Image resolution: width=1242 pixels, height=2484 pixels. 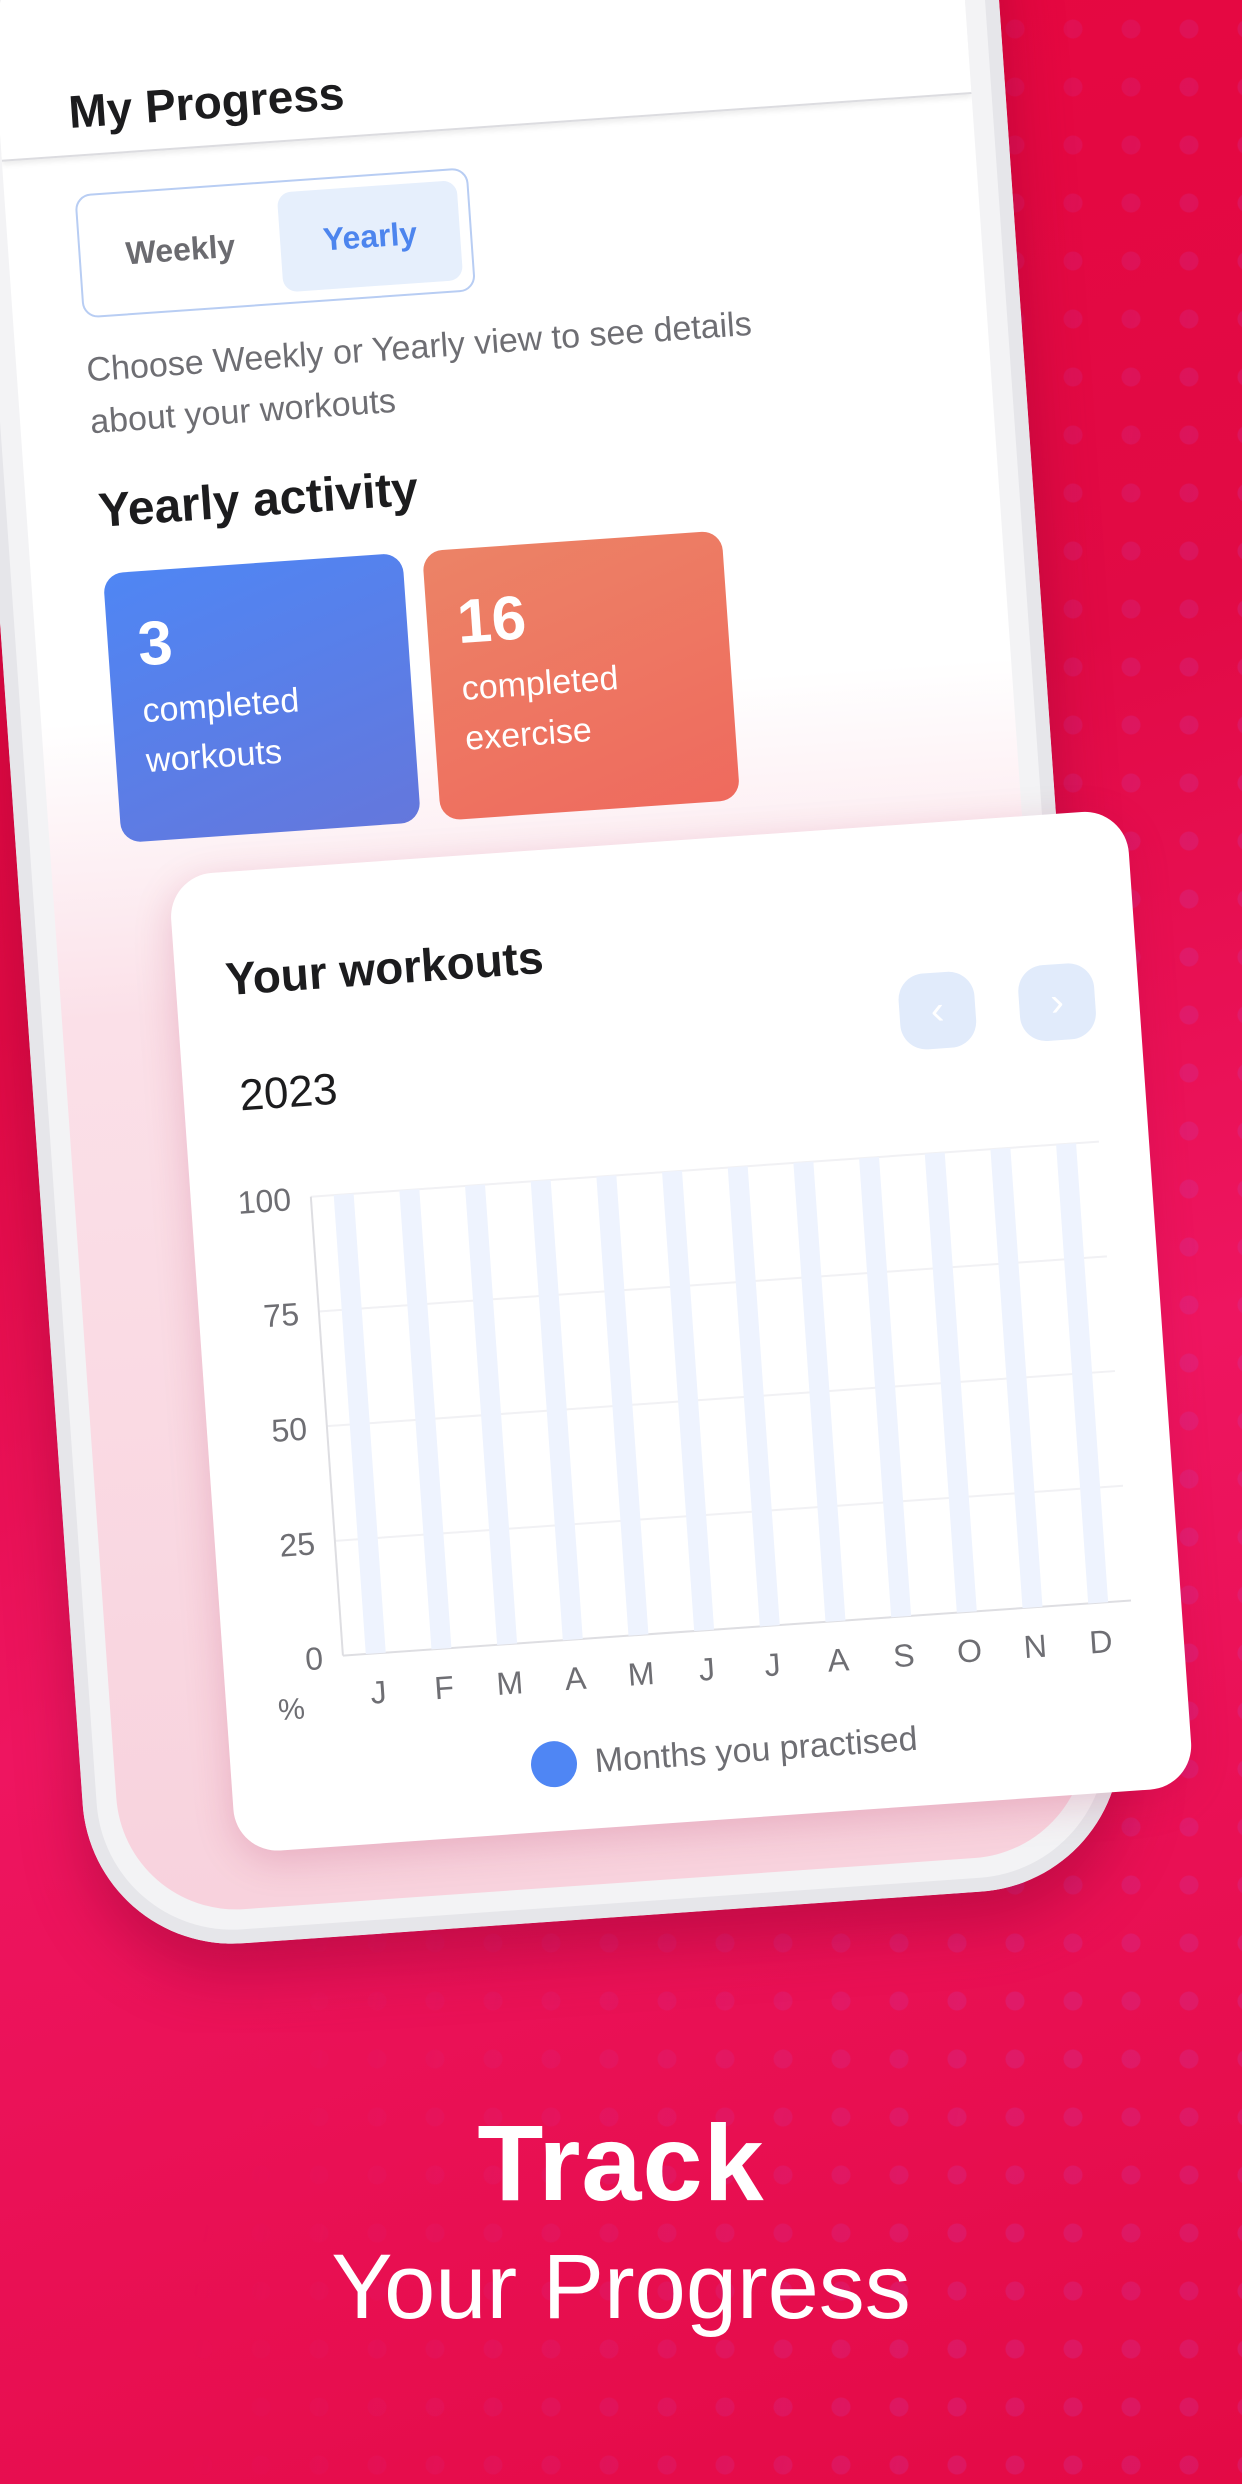 I want to click on promo-subheadline: Your Progress, so click(x=621, y=2287).